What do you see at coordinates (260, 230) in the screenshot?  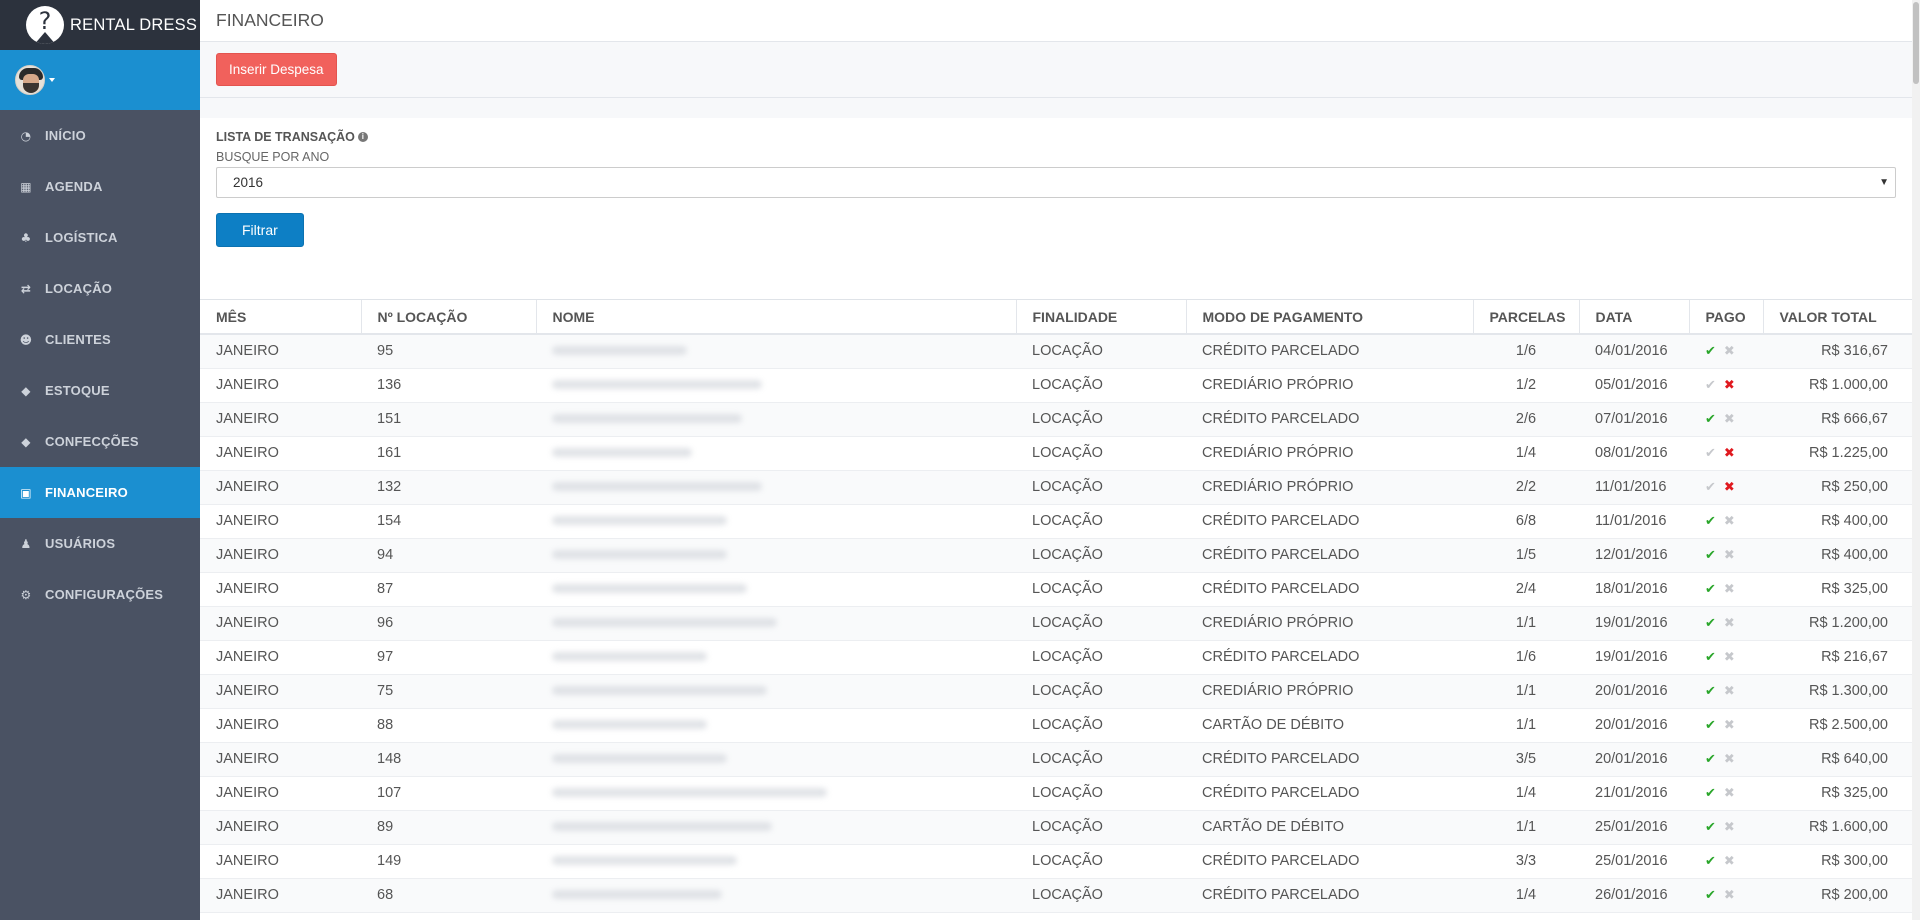 I see `filter-button: Filtrar` at bounding box center [260, 230].